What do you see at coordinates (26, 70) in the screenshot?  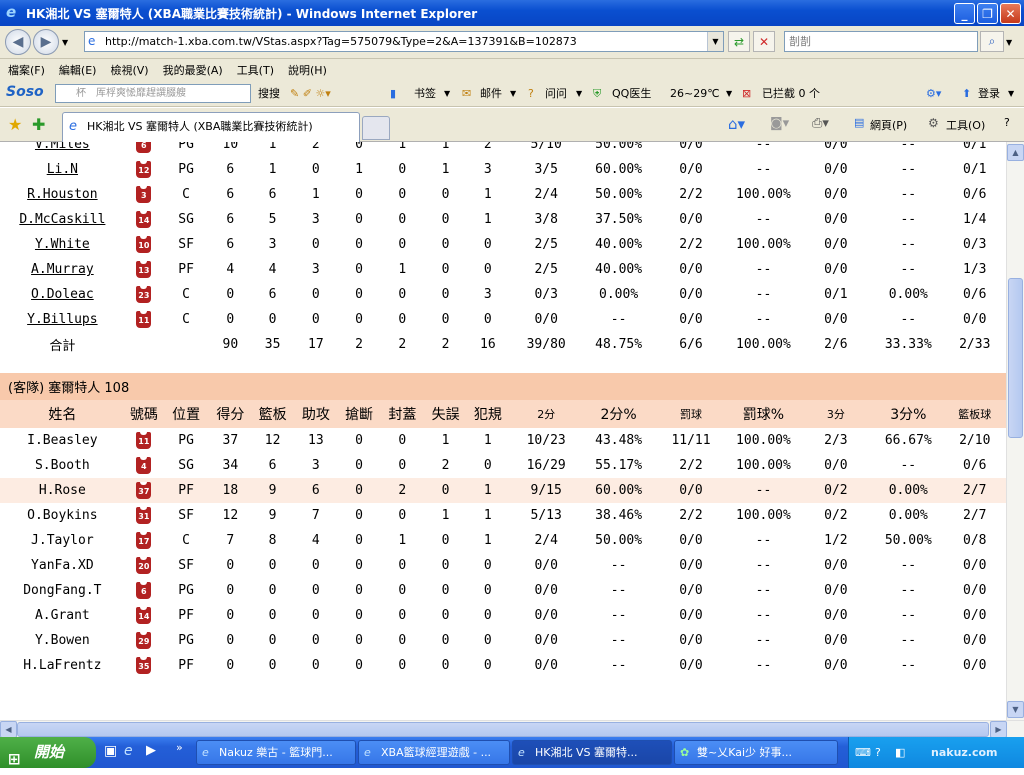 I see `menu-file: 檔案(F)` at bounding box center [26, 70].